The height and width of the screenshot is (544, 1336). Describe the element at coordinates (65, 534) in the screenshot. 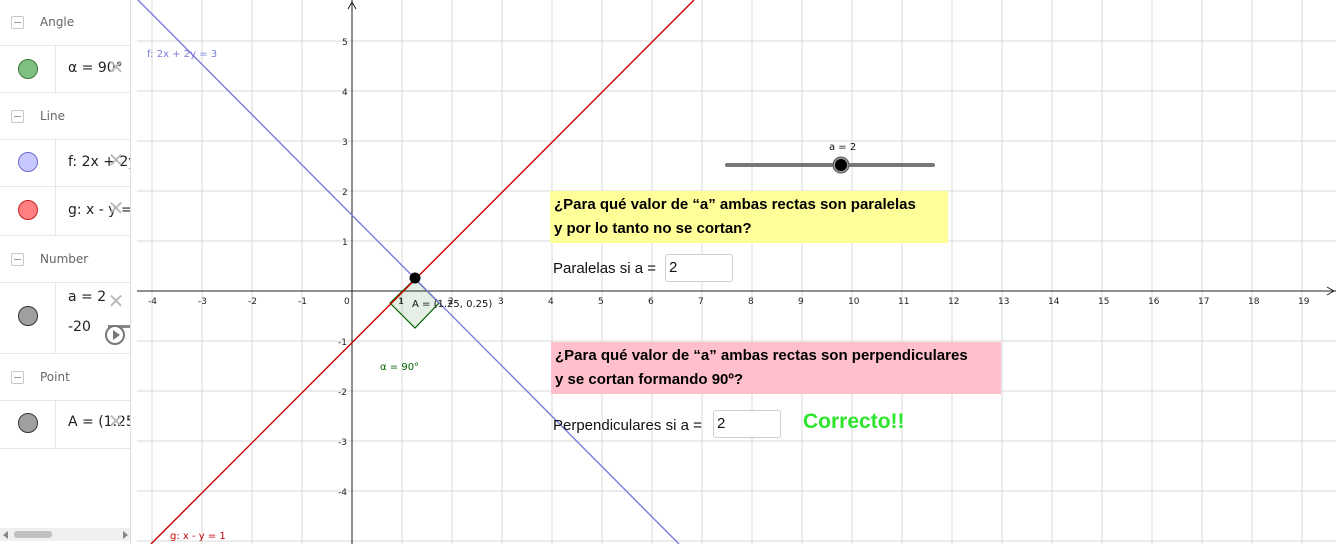

I see `horizontal-scrollbar` at that location.